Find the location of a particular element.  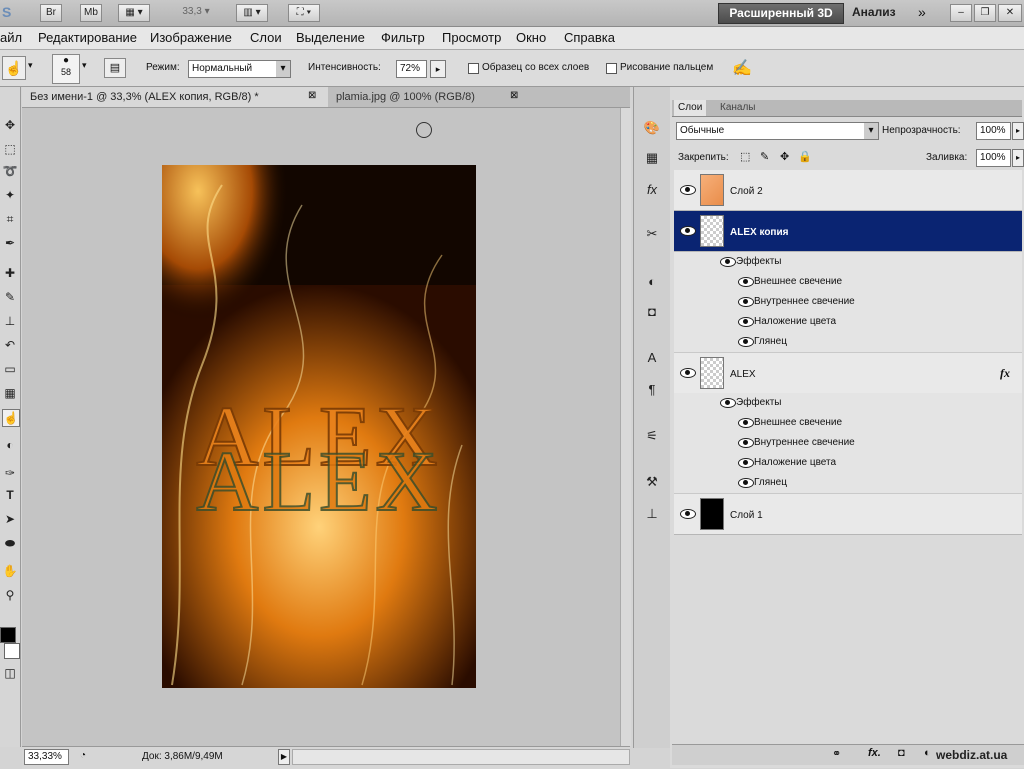

clone-source-icon: ⚒ is located at coordinates (652, 482).